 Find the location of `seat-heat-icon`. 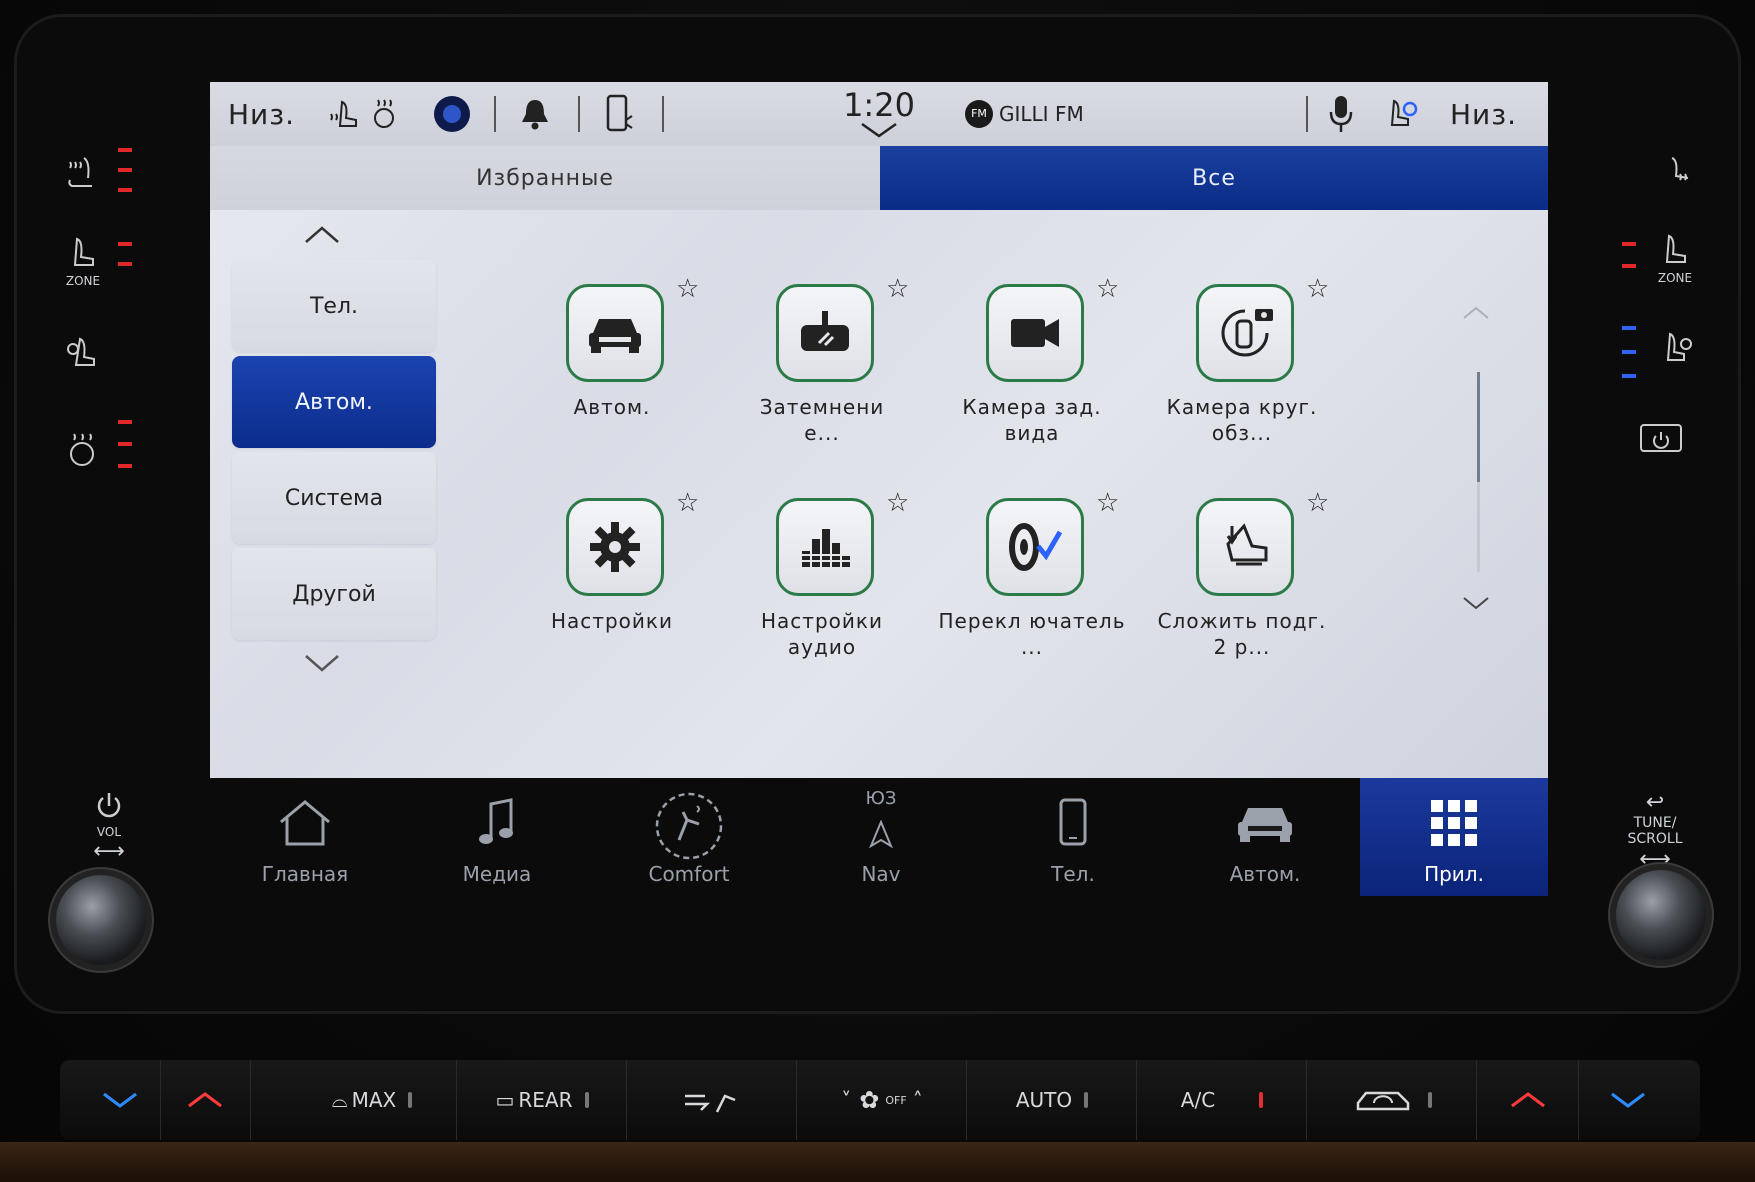

seat-heat-icon is located at coordinates (80, 172).